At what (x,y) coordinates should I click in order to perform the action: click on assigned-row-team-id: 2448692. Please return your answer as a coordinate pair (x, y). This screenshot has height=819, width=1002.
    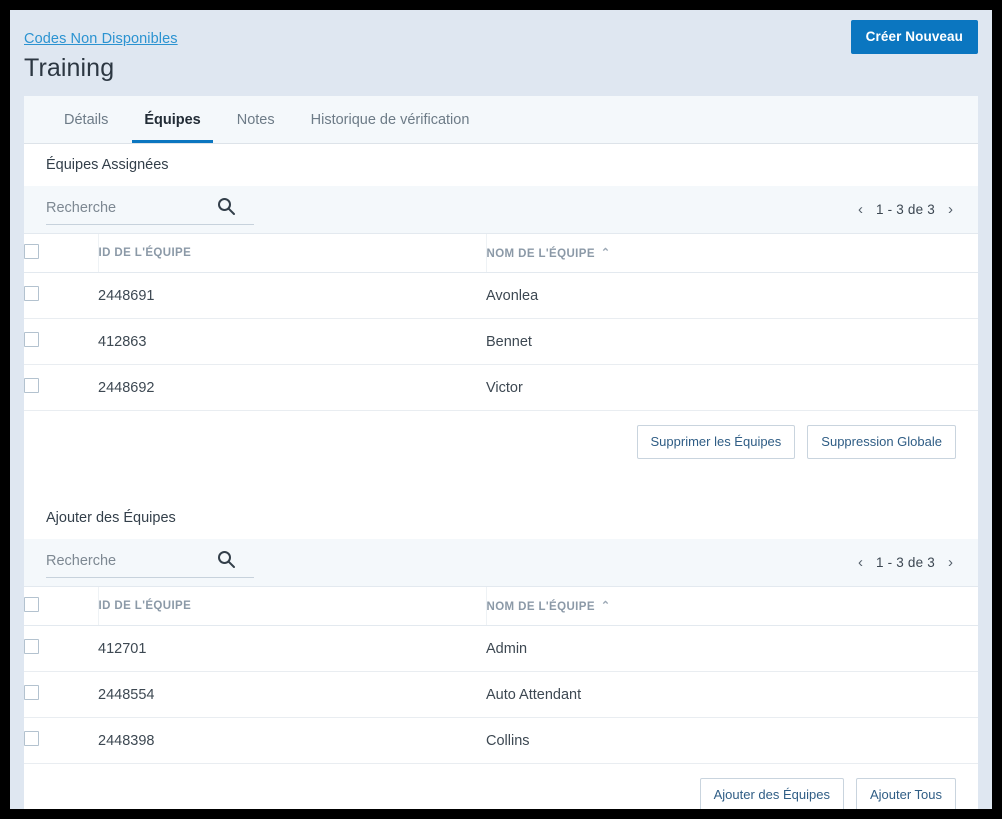
    Looking at the image, I should click on (292, 387).